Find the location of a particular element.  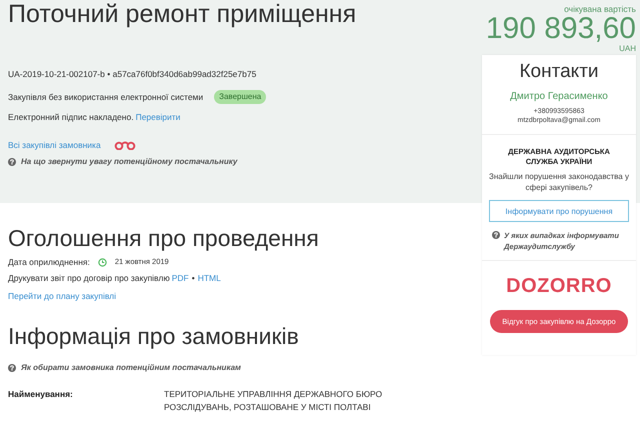

field-value: ТЕРИТОРІАЛЬНЕ УПРАВЛІННЯ ДЕРЖАВНОГО БЮРО РОЗСЛІДУВАНЬ, РОЗТАШОВАНЕ У МІСТІ ПОЛТАВІ is located at coordinates (274, 400).